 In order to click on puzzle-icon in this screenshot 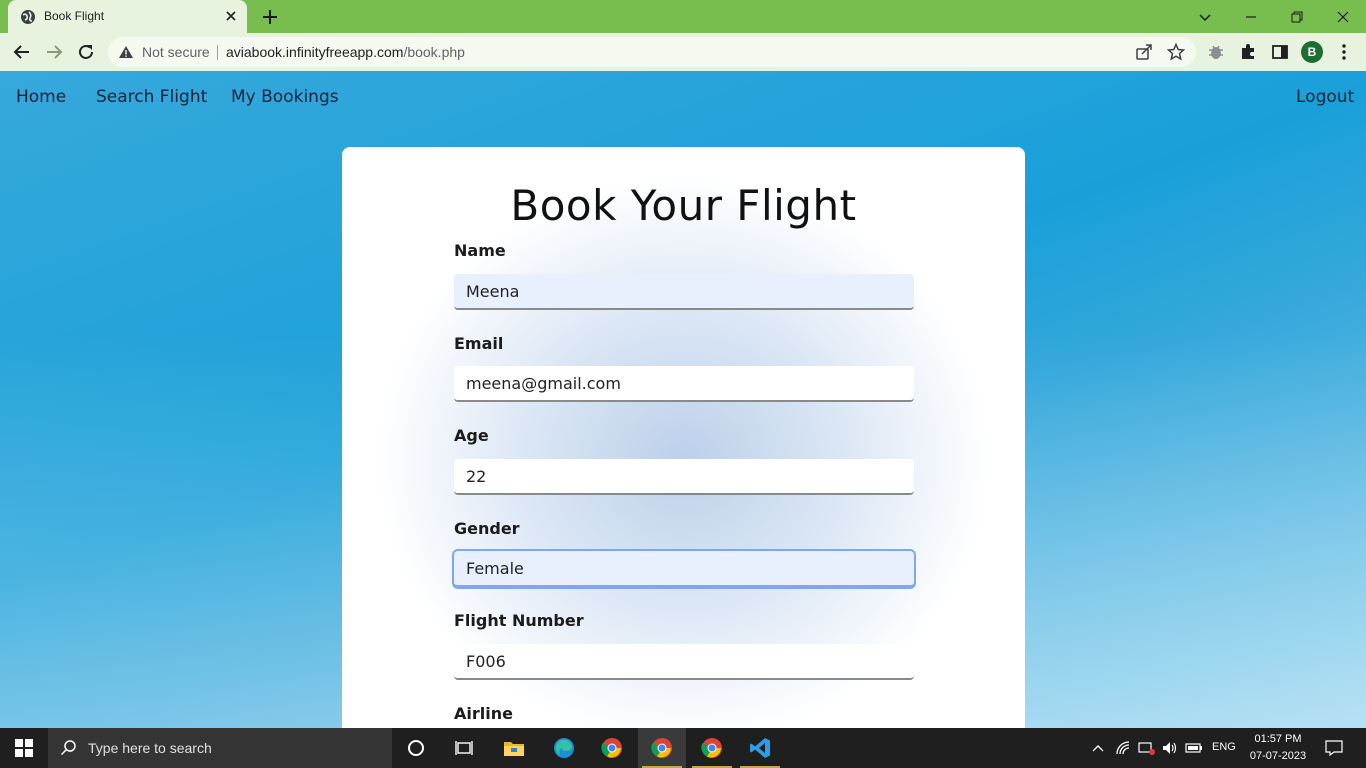, I will do `click(1248, 51)`.